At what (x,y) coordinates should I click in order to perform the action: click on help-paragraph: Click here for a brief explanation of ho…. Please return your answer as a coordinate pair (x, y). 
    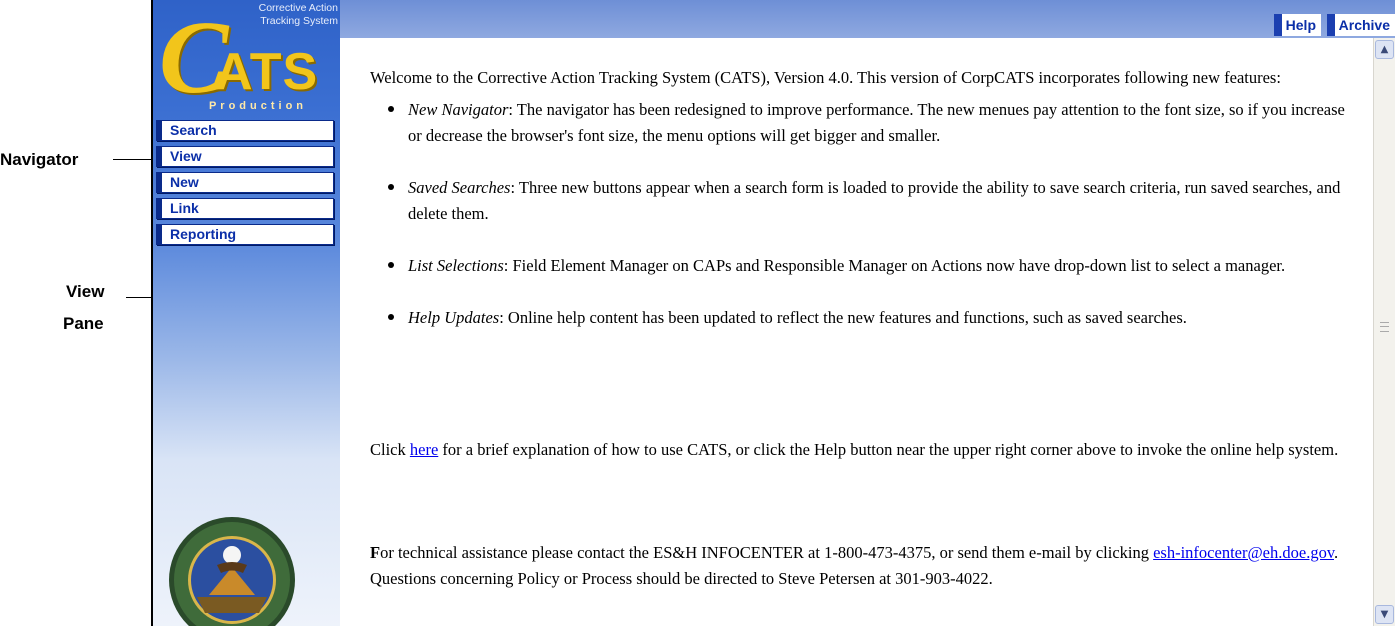
    Looking at the image, I should click on (854, 450).